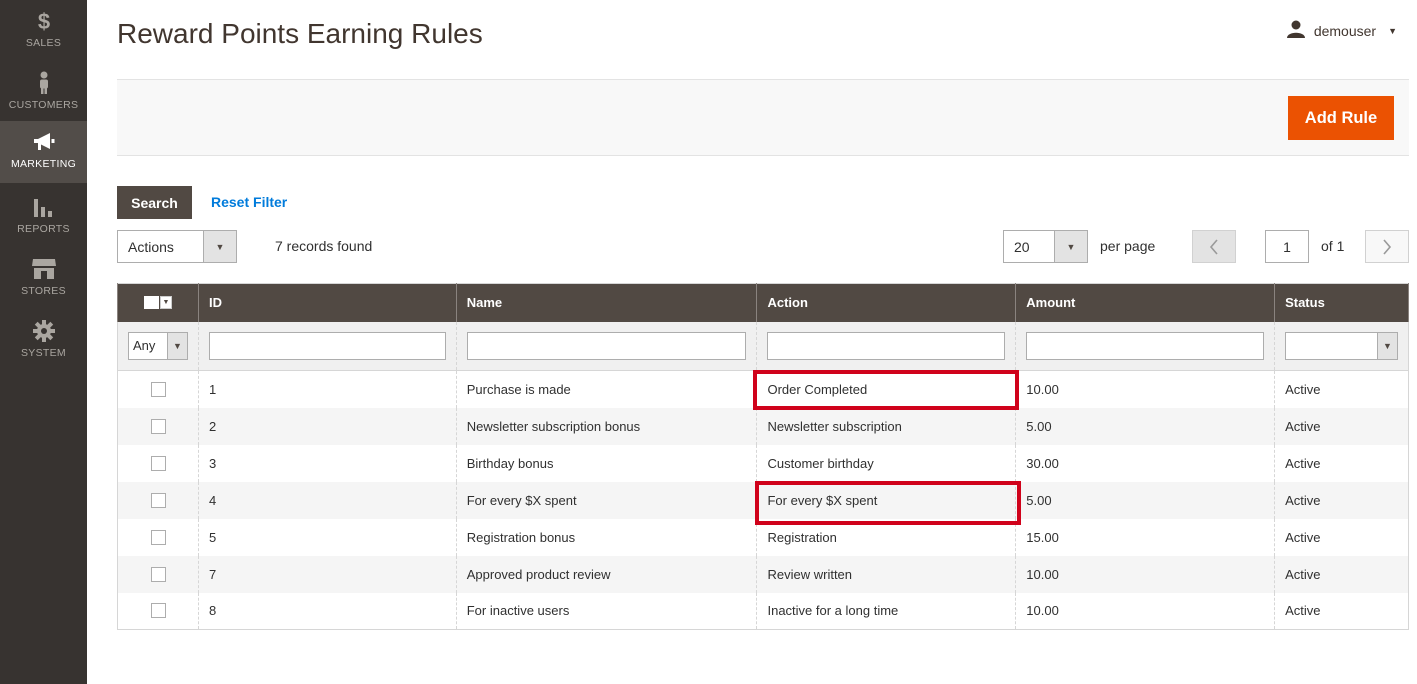  I want to click on chevron-left-icon, so click(1213, 246).